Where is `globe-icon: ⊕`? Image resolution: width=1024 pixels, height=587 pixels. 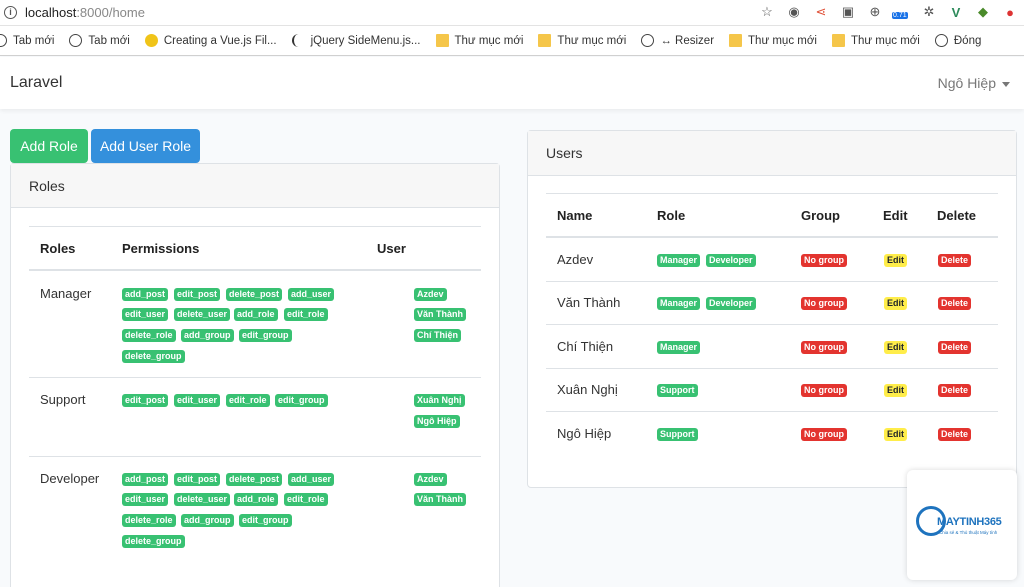
globe-icon: ⊕ is located at coordinates (875, 12).